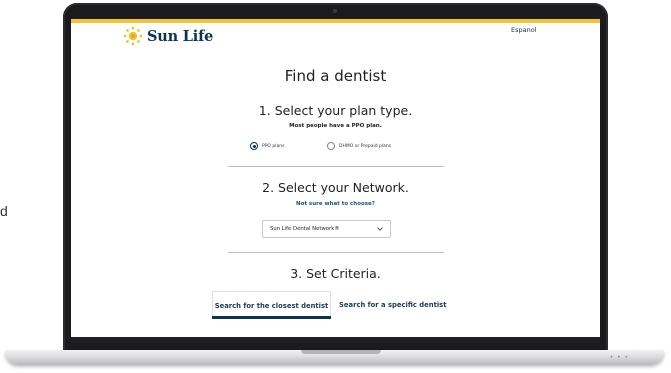 This screenshot has height=373, width=671. What do you see at coordinates (335, 273) in the screenshot?
I see `step3-title: 3. Set Criteria.` at bounding box center [335, 273].